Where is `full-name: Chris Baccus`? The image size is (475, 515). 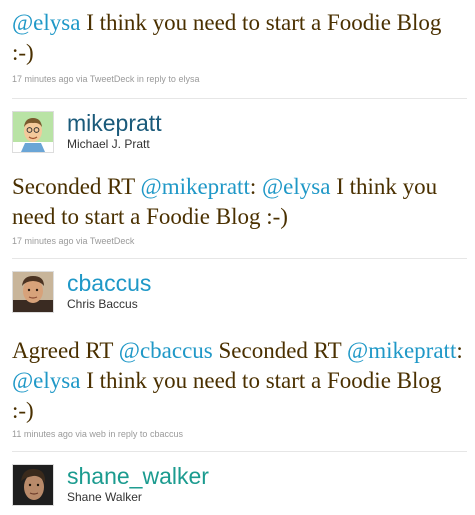 full-name: Chris Baccus is located at coordinates (102, 304).